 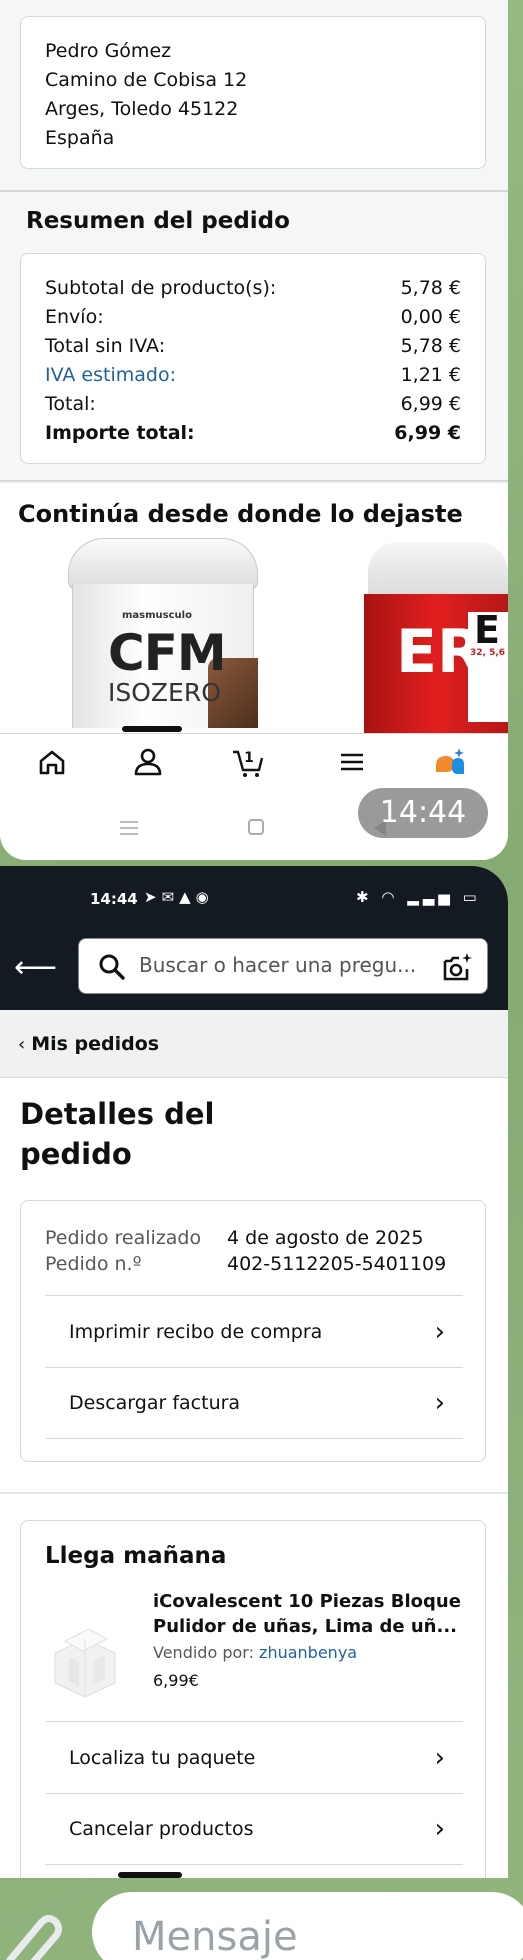 I want to click on seller-label: Vendido por:, so click(x=203, y=1652).